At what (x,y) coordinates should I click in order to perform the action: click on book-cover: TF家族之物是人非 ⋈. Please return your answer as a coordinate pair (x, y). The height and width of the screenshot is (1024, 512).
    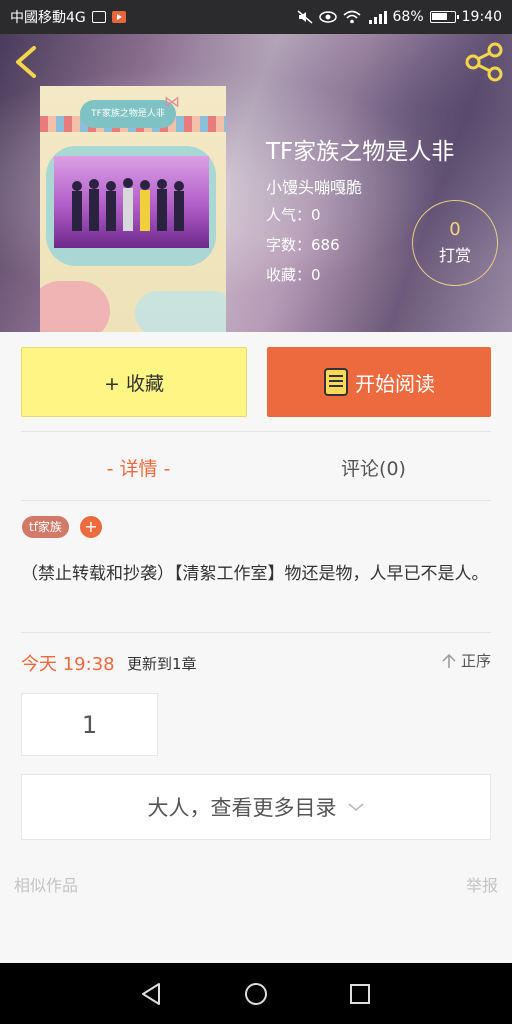
    Looking at the image, I should click on (133, 209).